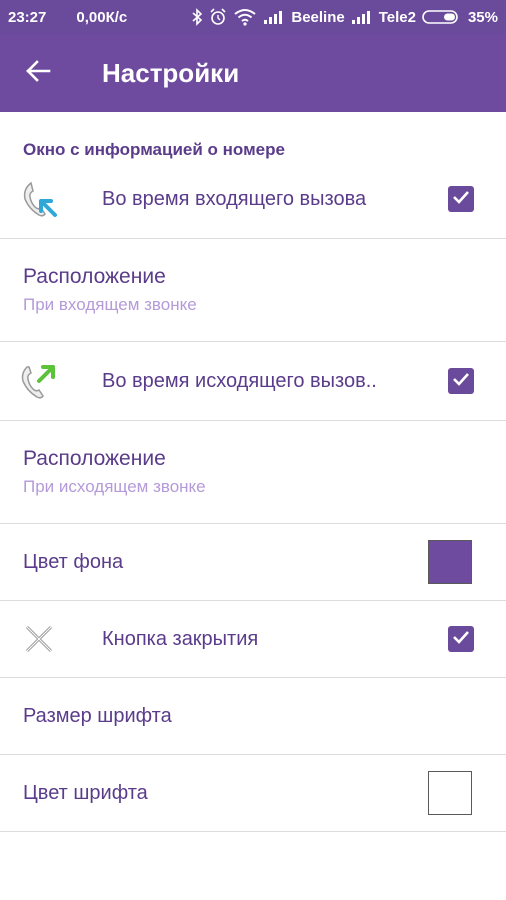 The height and width of the screenshot is (900, 506). What do you see at coordinates (239, 380) in the screenshot?
I see `setting-label: Во время исходящего вызов..` at bounding box center [239, 380].